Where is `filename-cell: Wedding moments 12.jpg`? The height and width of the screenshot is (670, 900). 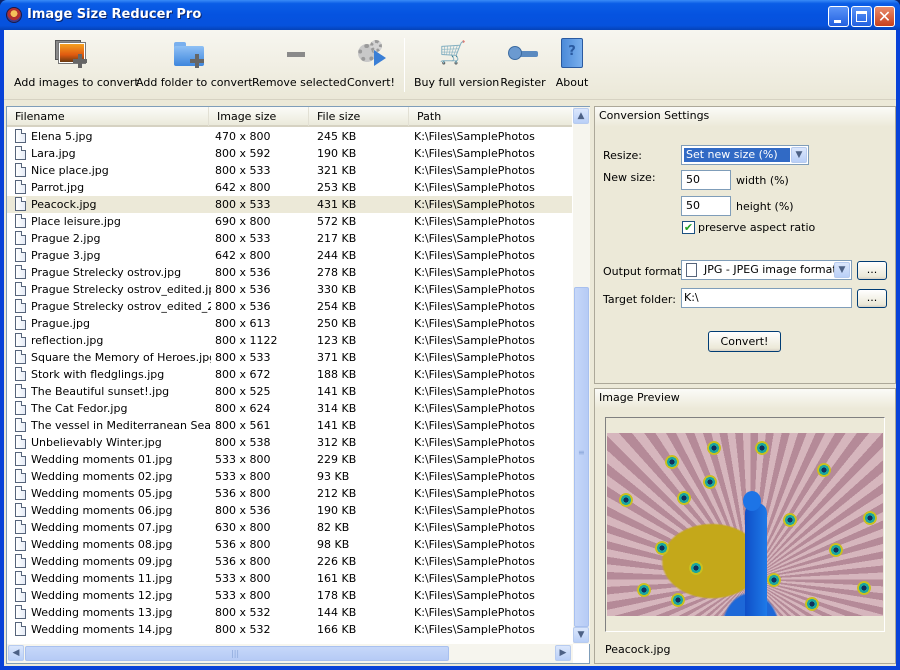
filename-cell: Wedding moments 12.jpg is located at coordinates (102, 595).